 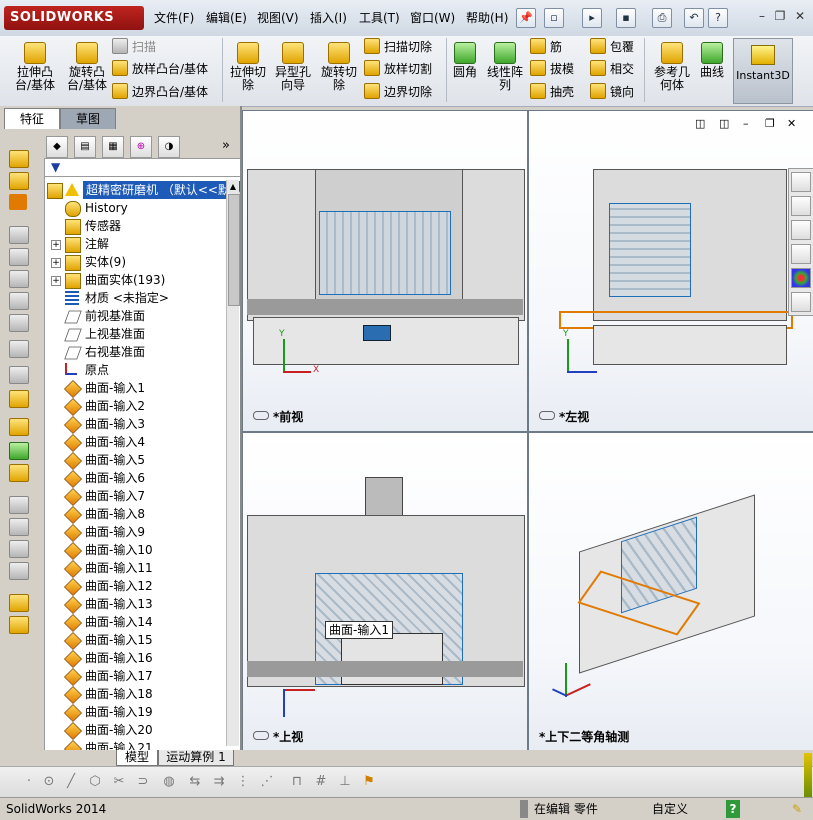 I want to click on tree-item: 曲面-输入14, so click(x=135, y=623).